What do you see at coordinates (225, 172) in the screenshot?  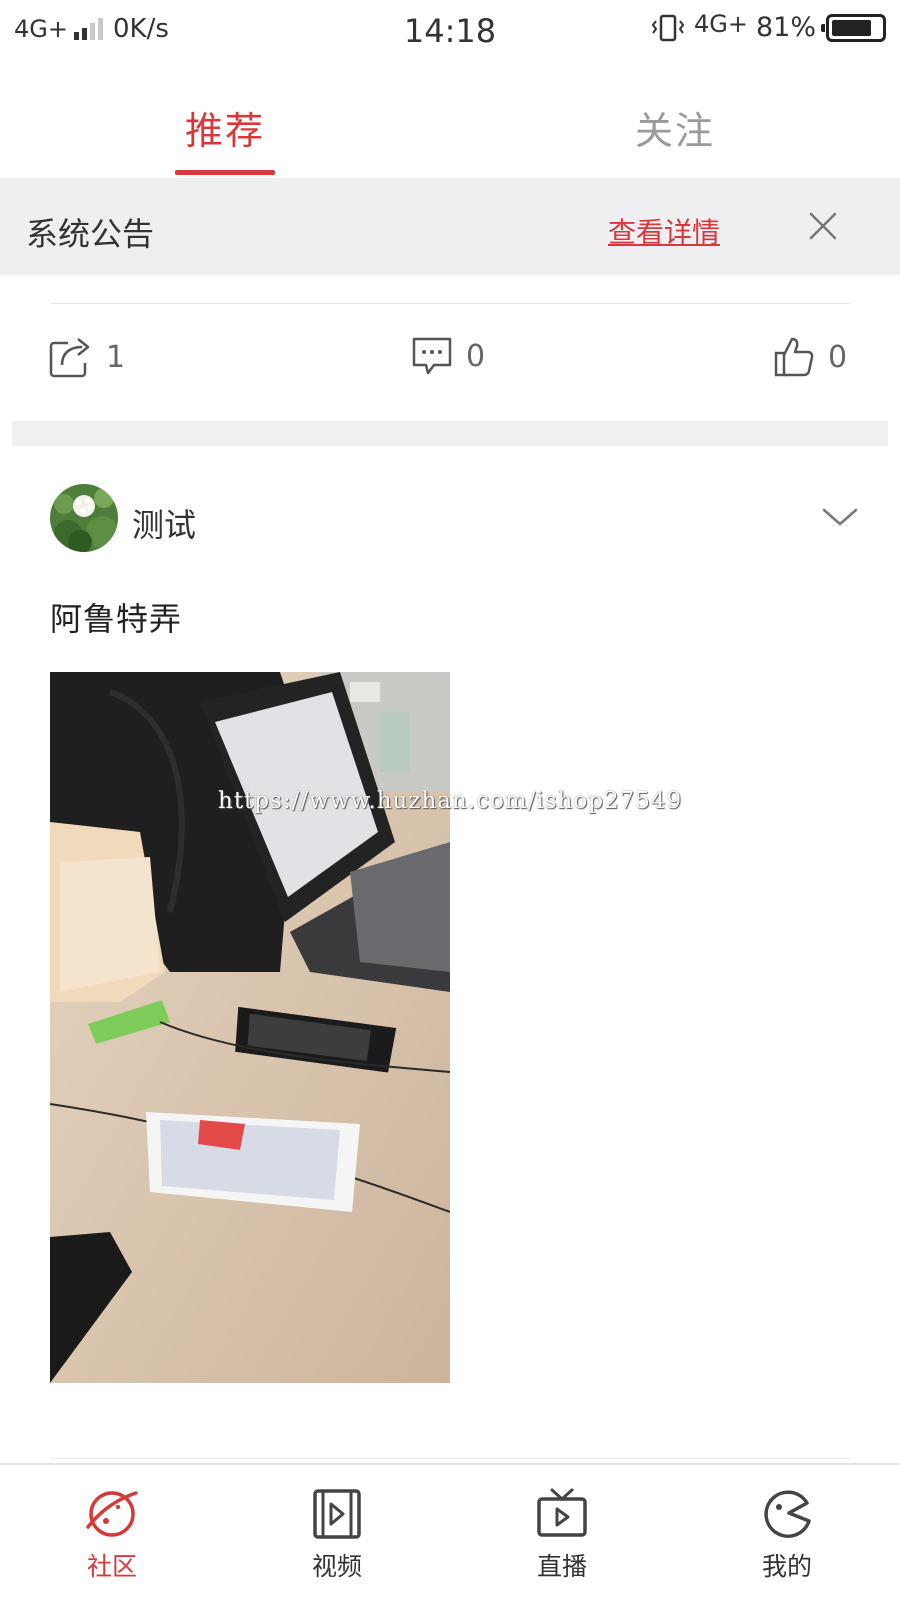 I see `active-tab-indicator` at bounding box center [225, 172].